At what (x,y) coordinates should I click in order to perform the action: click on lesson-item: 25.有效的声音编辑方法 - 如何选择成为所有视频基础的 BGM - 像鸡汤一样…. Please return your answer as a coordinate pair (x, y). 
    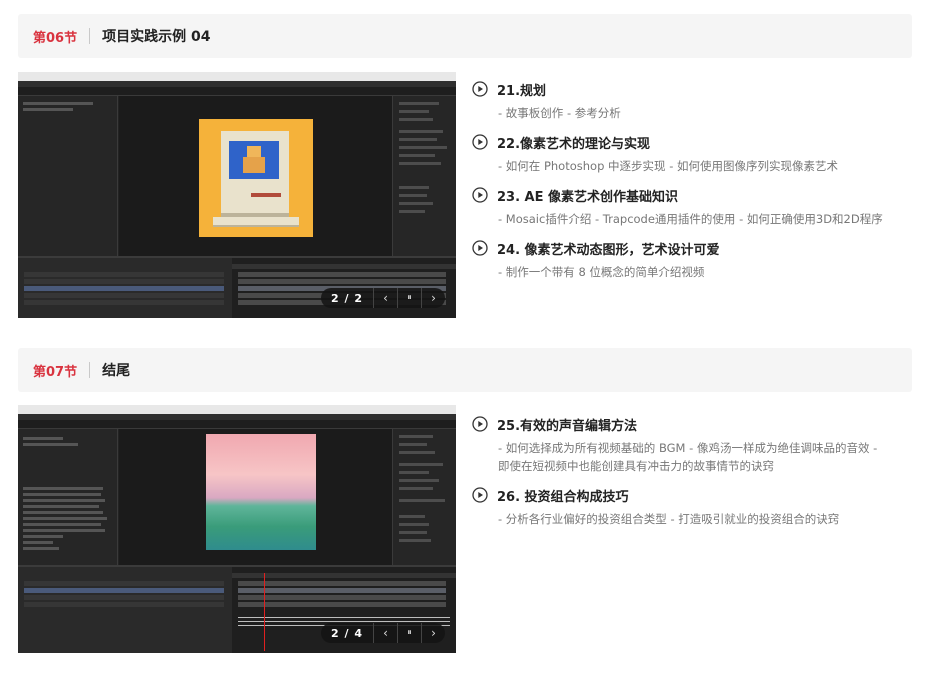
    Looking at the image, I should click on (692, 444).